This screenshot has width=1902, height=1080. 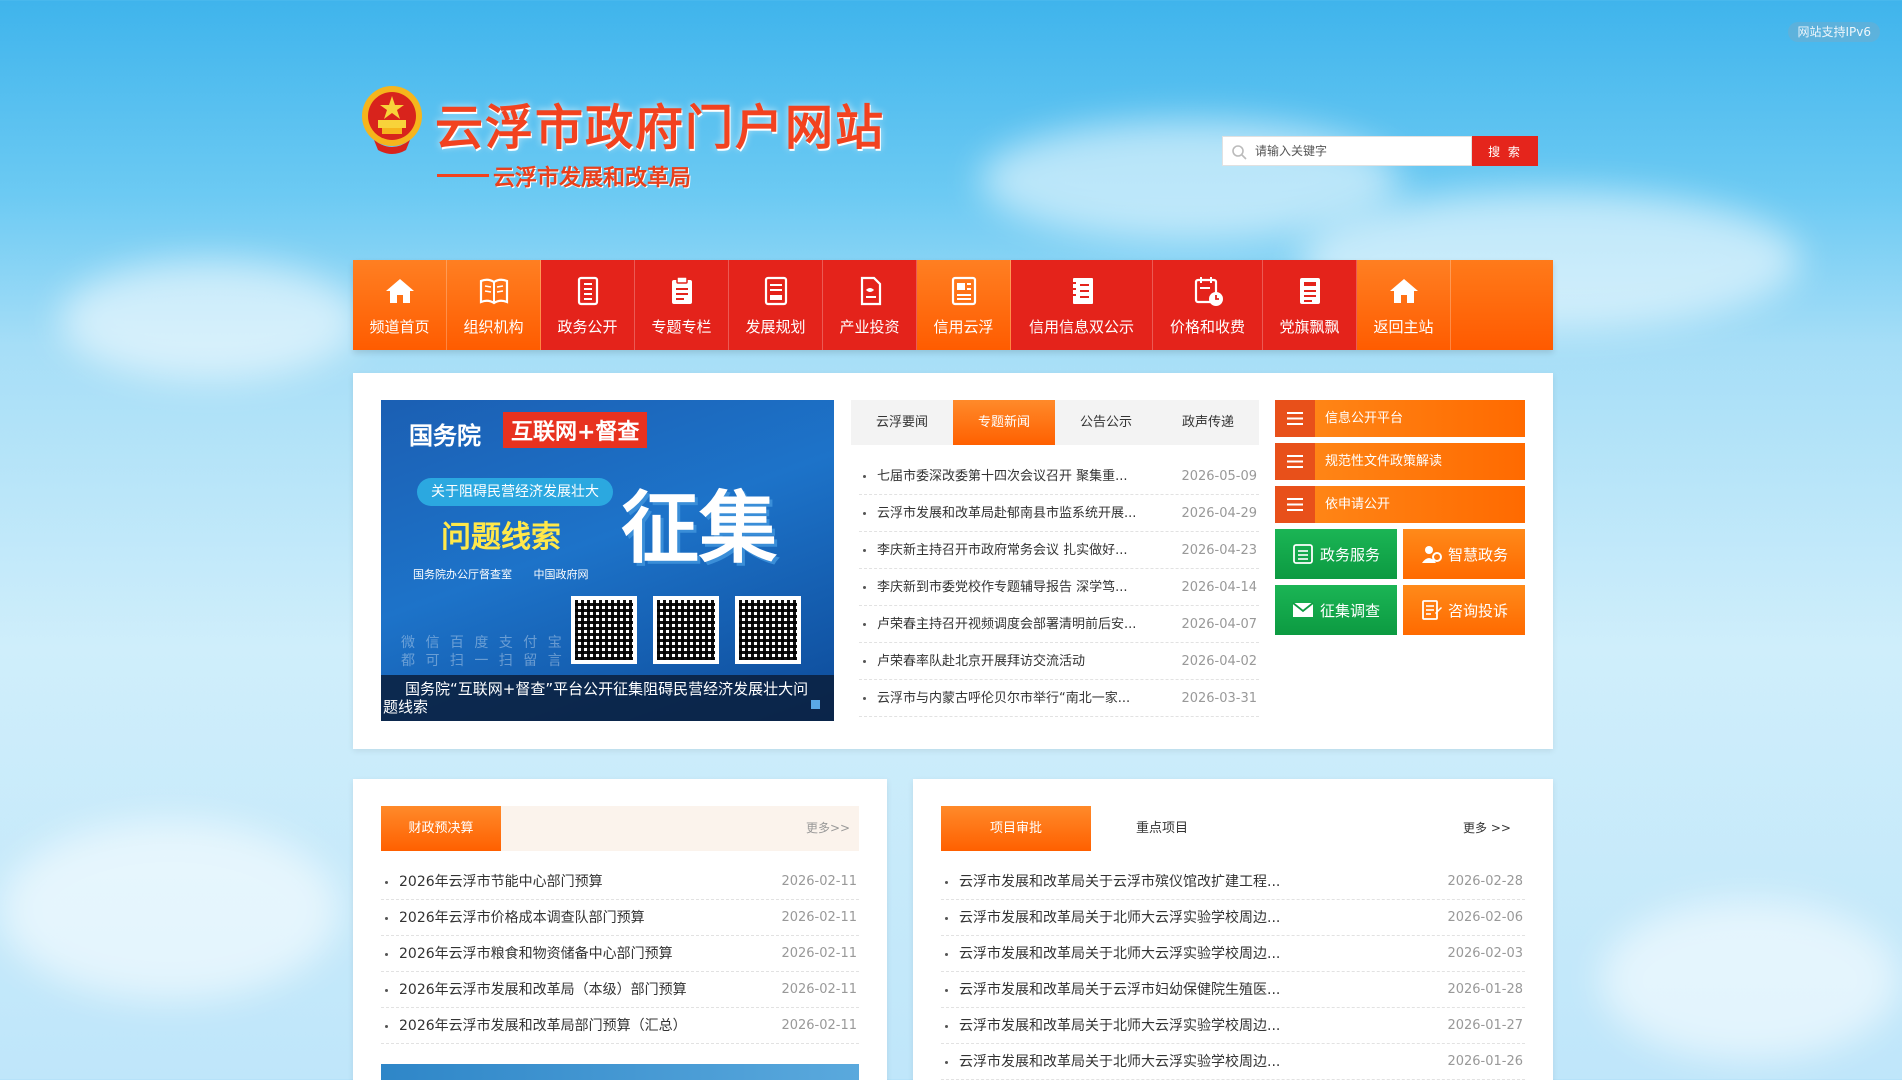 I want to click on list-item: 云浮市发展和改革局关于北师大云浮实验学校周边... 2026-02-03, so click(x=1233, y=954).